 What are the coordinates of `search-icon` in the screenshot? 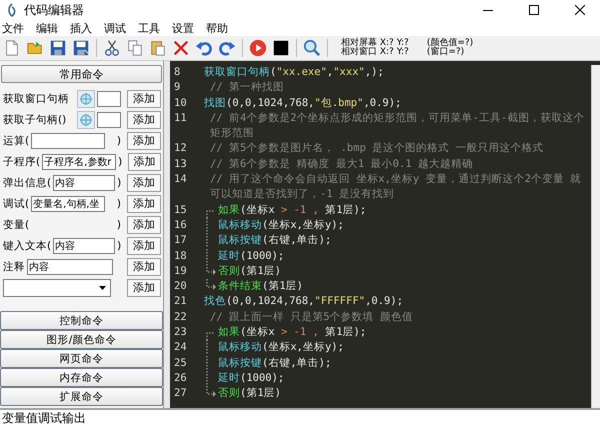 It's located at (312, 48).